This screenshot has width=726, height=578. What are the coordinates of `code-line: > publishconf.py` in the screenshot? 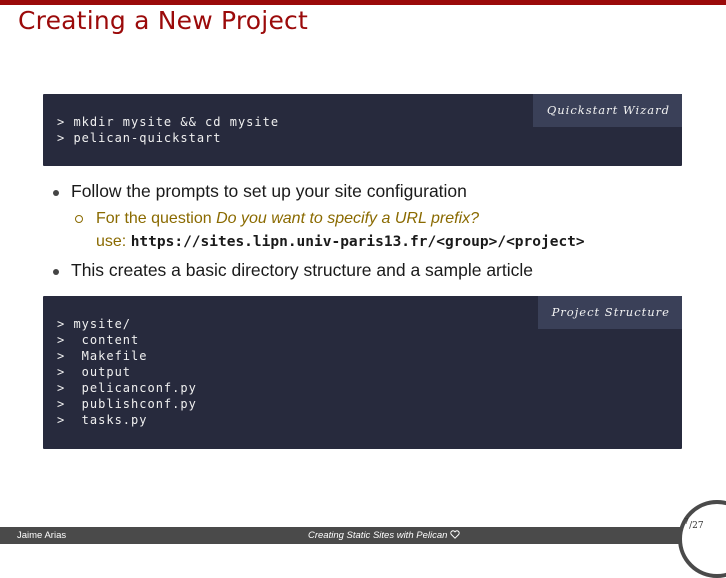 It's located at (127, 404).